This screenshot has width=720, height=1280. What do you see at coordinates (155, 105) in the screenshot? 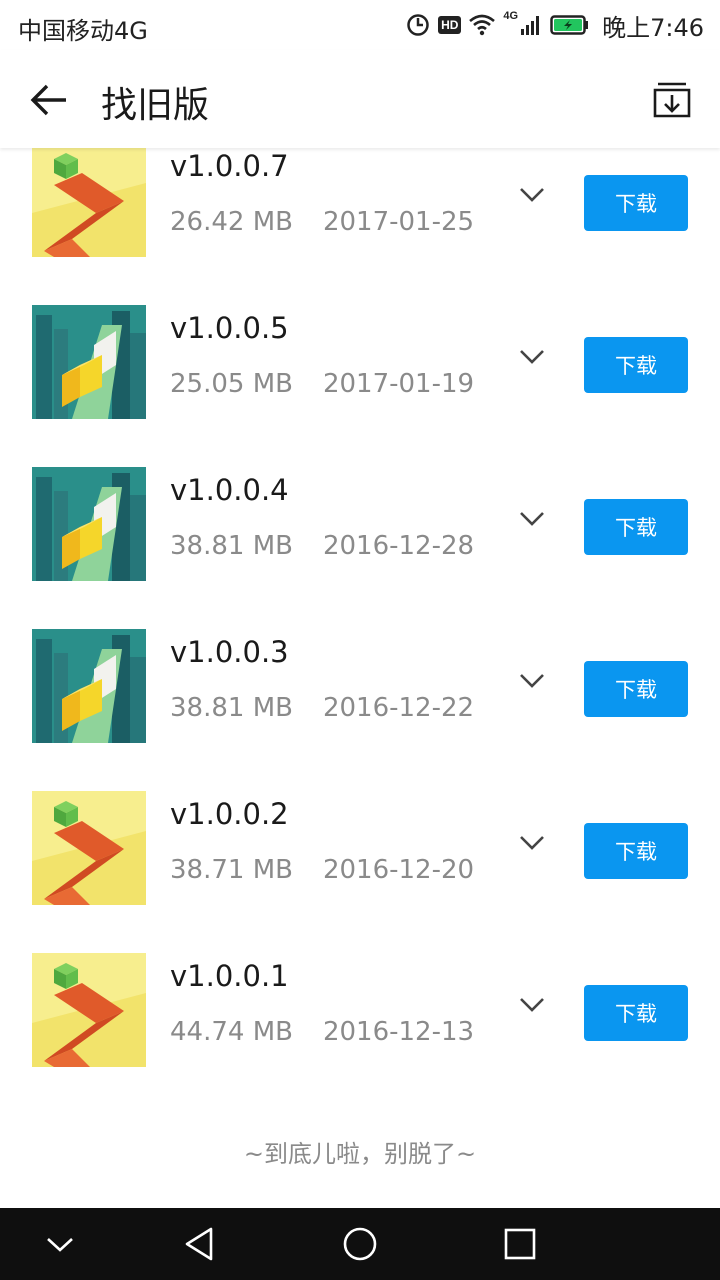
I see `page-title: 找旧版` at bounding box center [155, 105].